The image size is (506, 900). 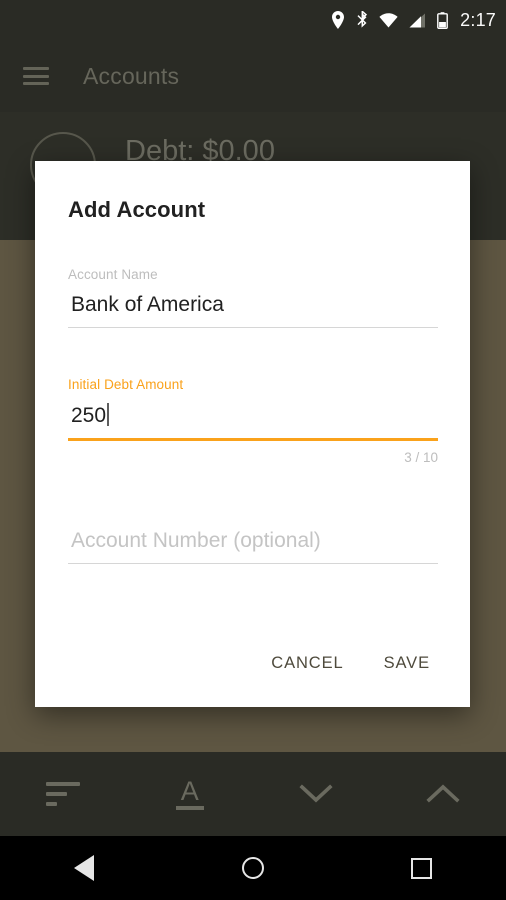 I want to click on cancel-button: CANCEL, so click(x=307, y=663).